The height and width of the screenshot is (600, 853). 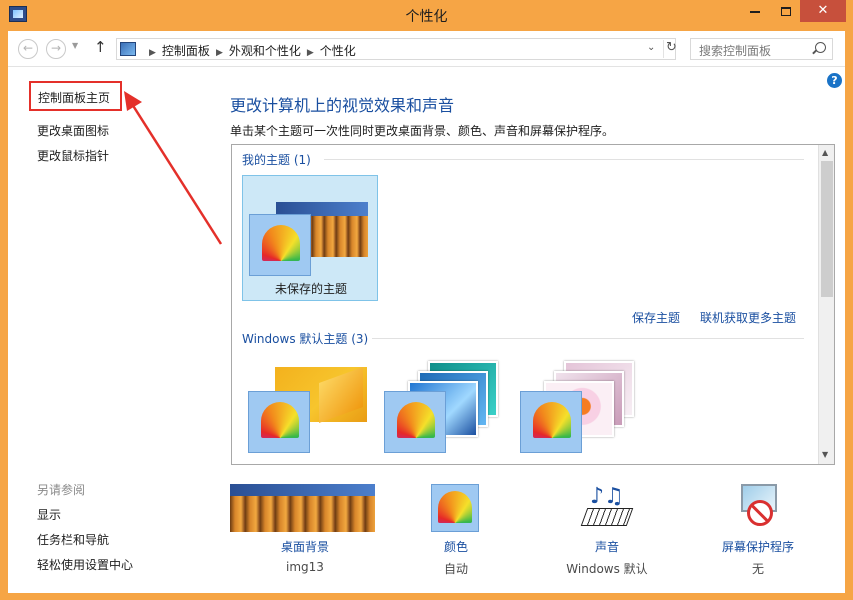 I want to click on annotation-arrow-head, so click(x=133, y=101).